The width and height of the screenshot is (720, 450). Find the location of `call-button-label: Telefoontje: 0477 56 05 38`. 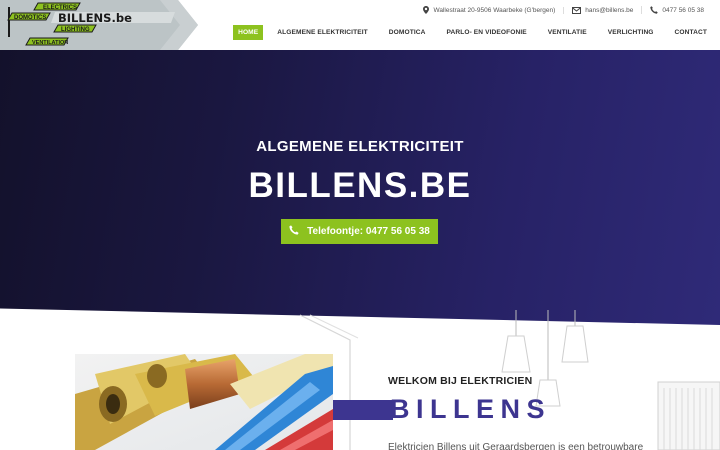

call-button-label: Telefoontje: 0477 56 05 38 is located at coordinates (368, 231).